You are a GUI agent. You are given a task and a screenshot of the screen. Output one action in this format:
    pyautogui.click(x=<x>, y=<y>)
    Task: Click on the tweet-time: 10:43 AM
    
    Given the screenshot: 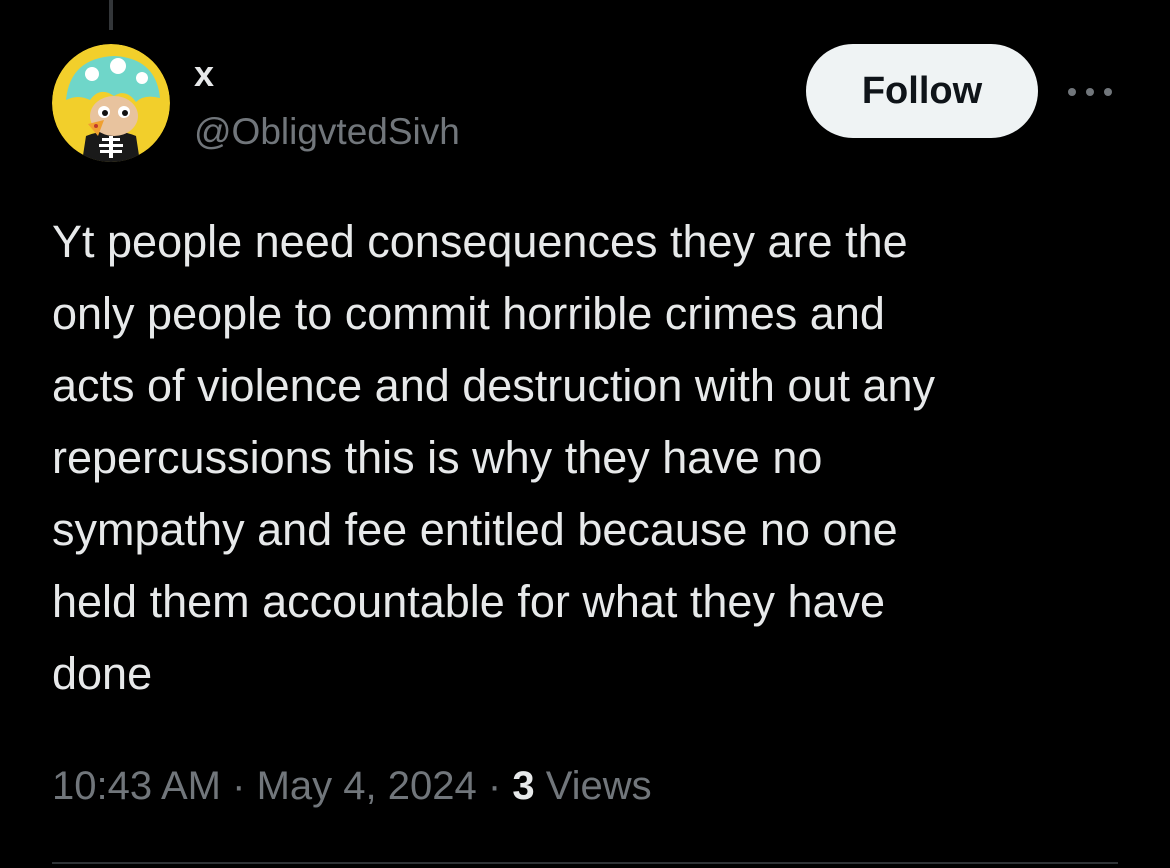 What is the action you would take?
    pyautogui.click(x=136, y=786)
    